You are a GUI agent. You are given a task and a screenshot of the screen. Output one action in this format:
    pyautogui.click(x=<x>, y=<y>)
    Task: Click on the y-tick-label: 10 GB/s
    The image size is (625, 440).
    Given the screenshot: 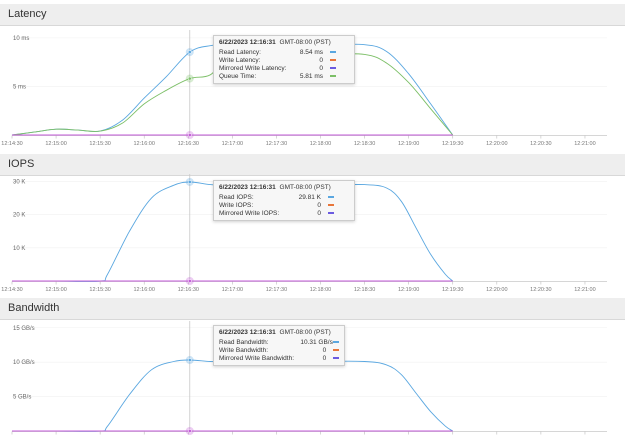 What is the action you would take?
    pyautogui.click(x=24, y=363)
    